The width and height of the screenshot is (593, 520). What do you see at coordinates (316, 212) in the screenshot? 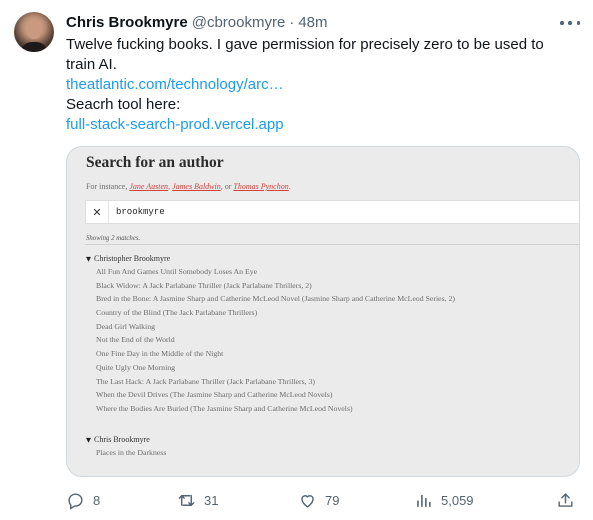
I see `author-search-input` at bounding box center [316, 212].